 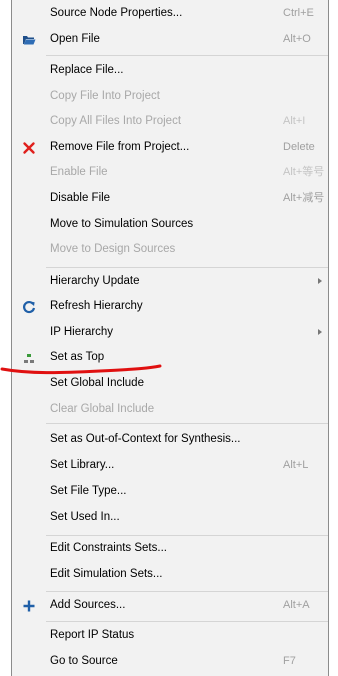 What do you see at coordinates (95, 281) in the screenshot?
I see `menu-item-label: Hierarchy Update` at bounding box center [95, 281].